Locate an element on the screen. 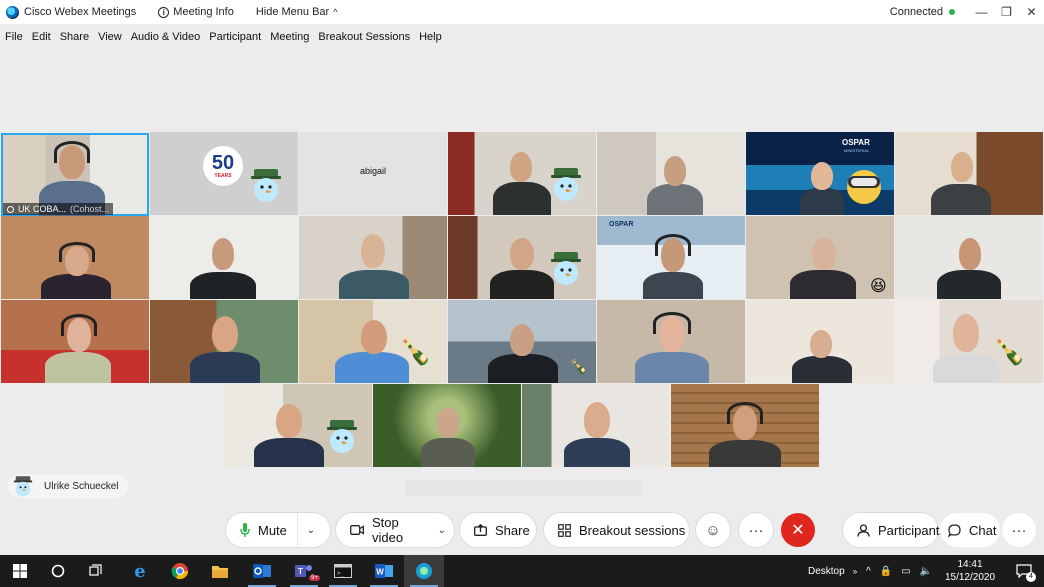 The image size is (1044, 587). panel-more-options-button: ··· is located at coordinates (1019, 530).